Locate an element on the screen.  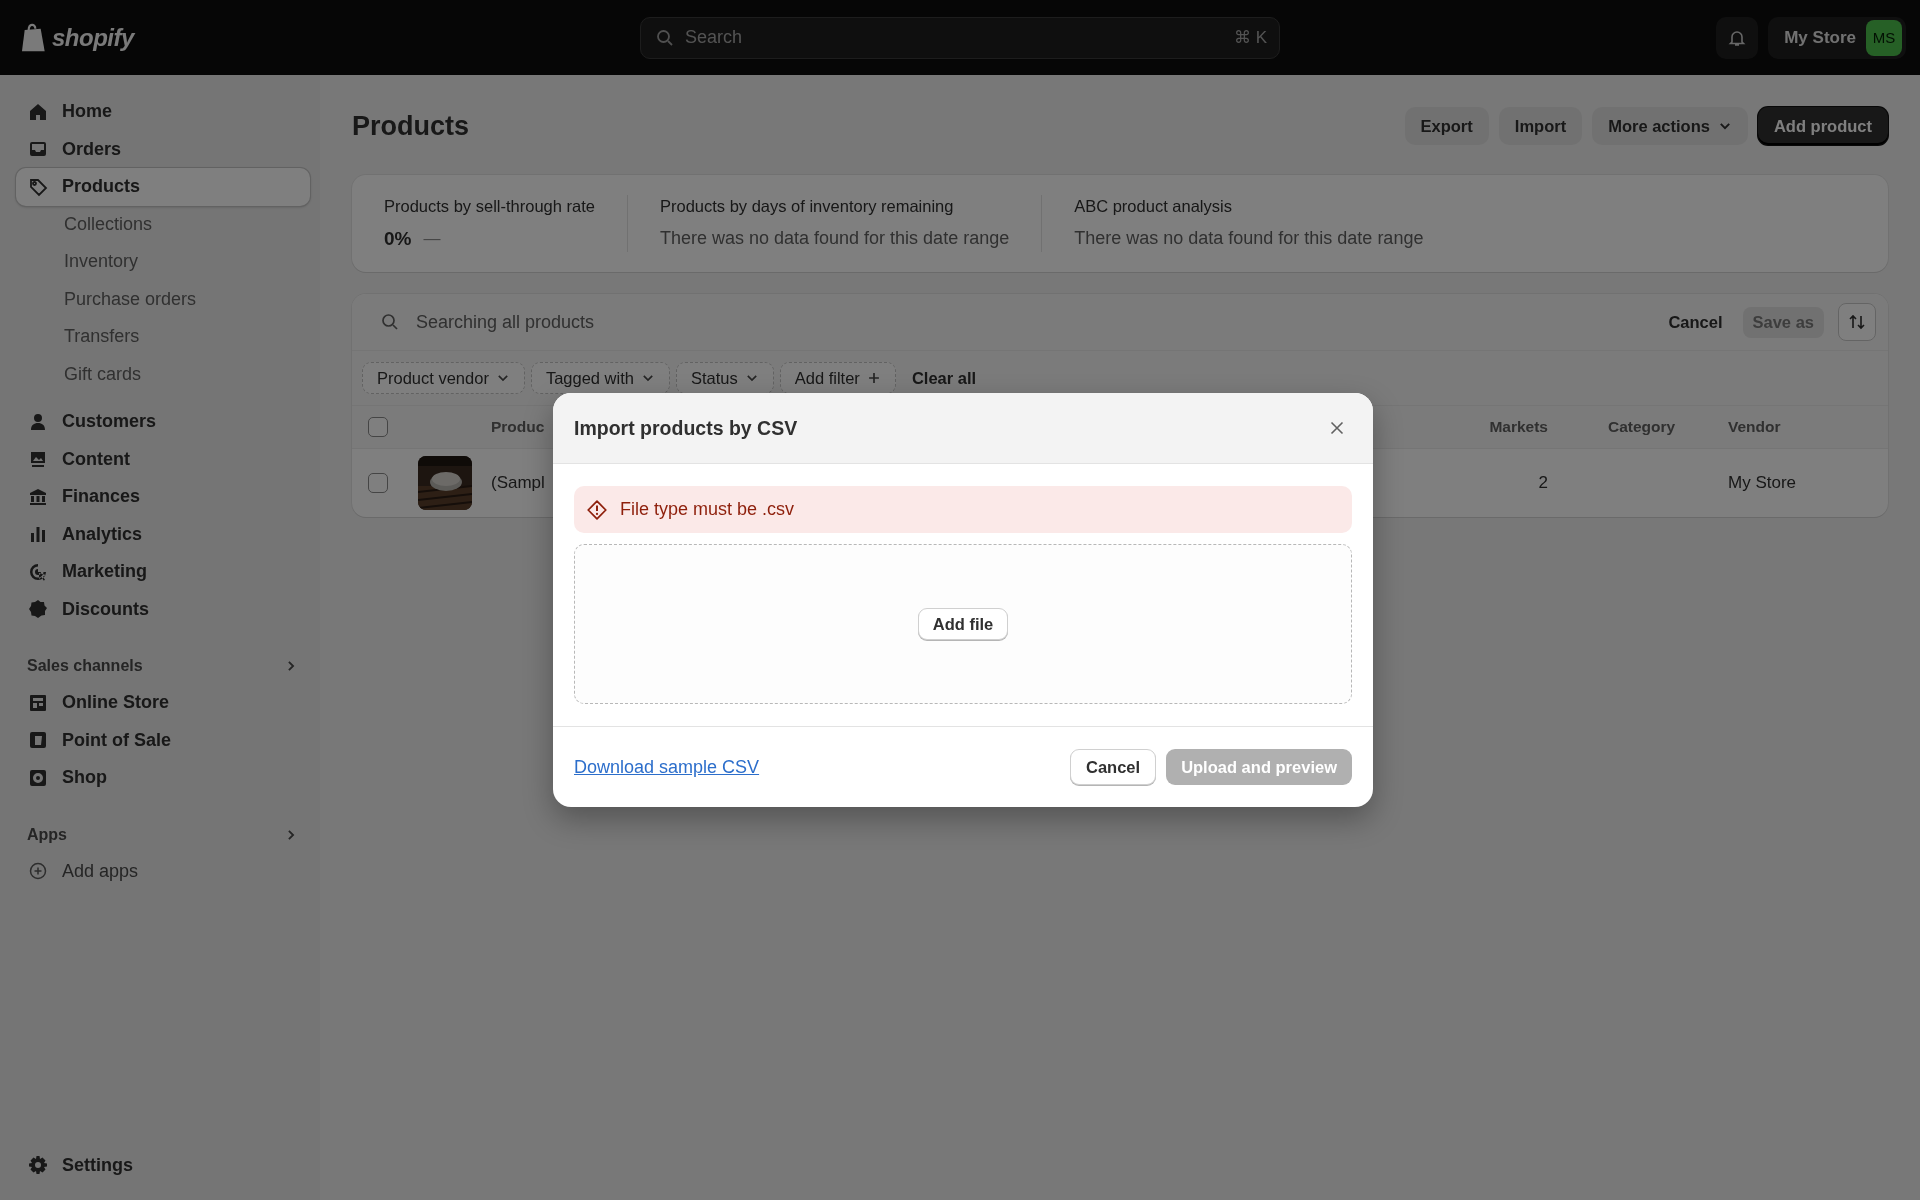
column-header: Vendor is located at coordinates (1754, 427).